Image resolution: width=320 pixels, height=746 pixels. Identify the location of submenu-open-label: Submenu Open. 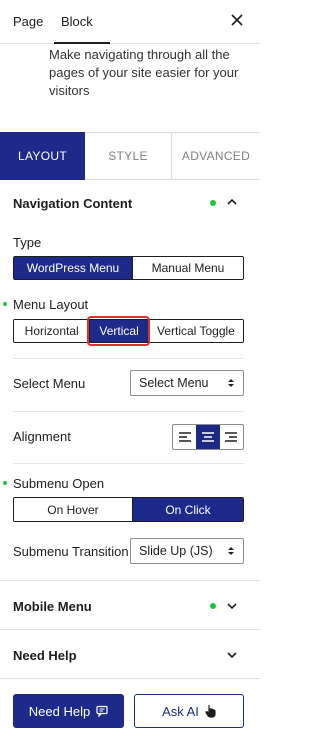
(59, 483).